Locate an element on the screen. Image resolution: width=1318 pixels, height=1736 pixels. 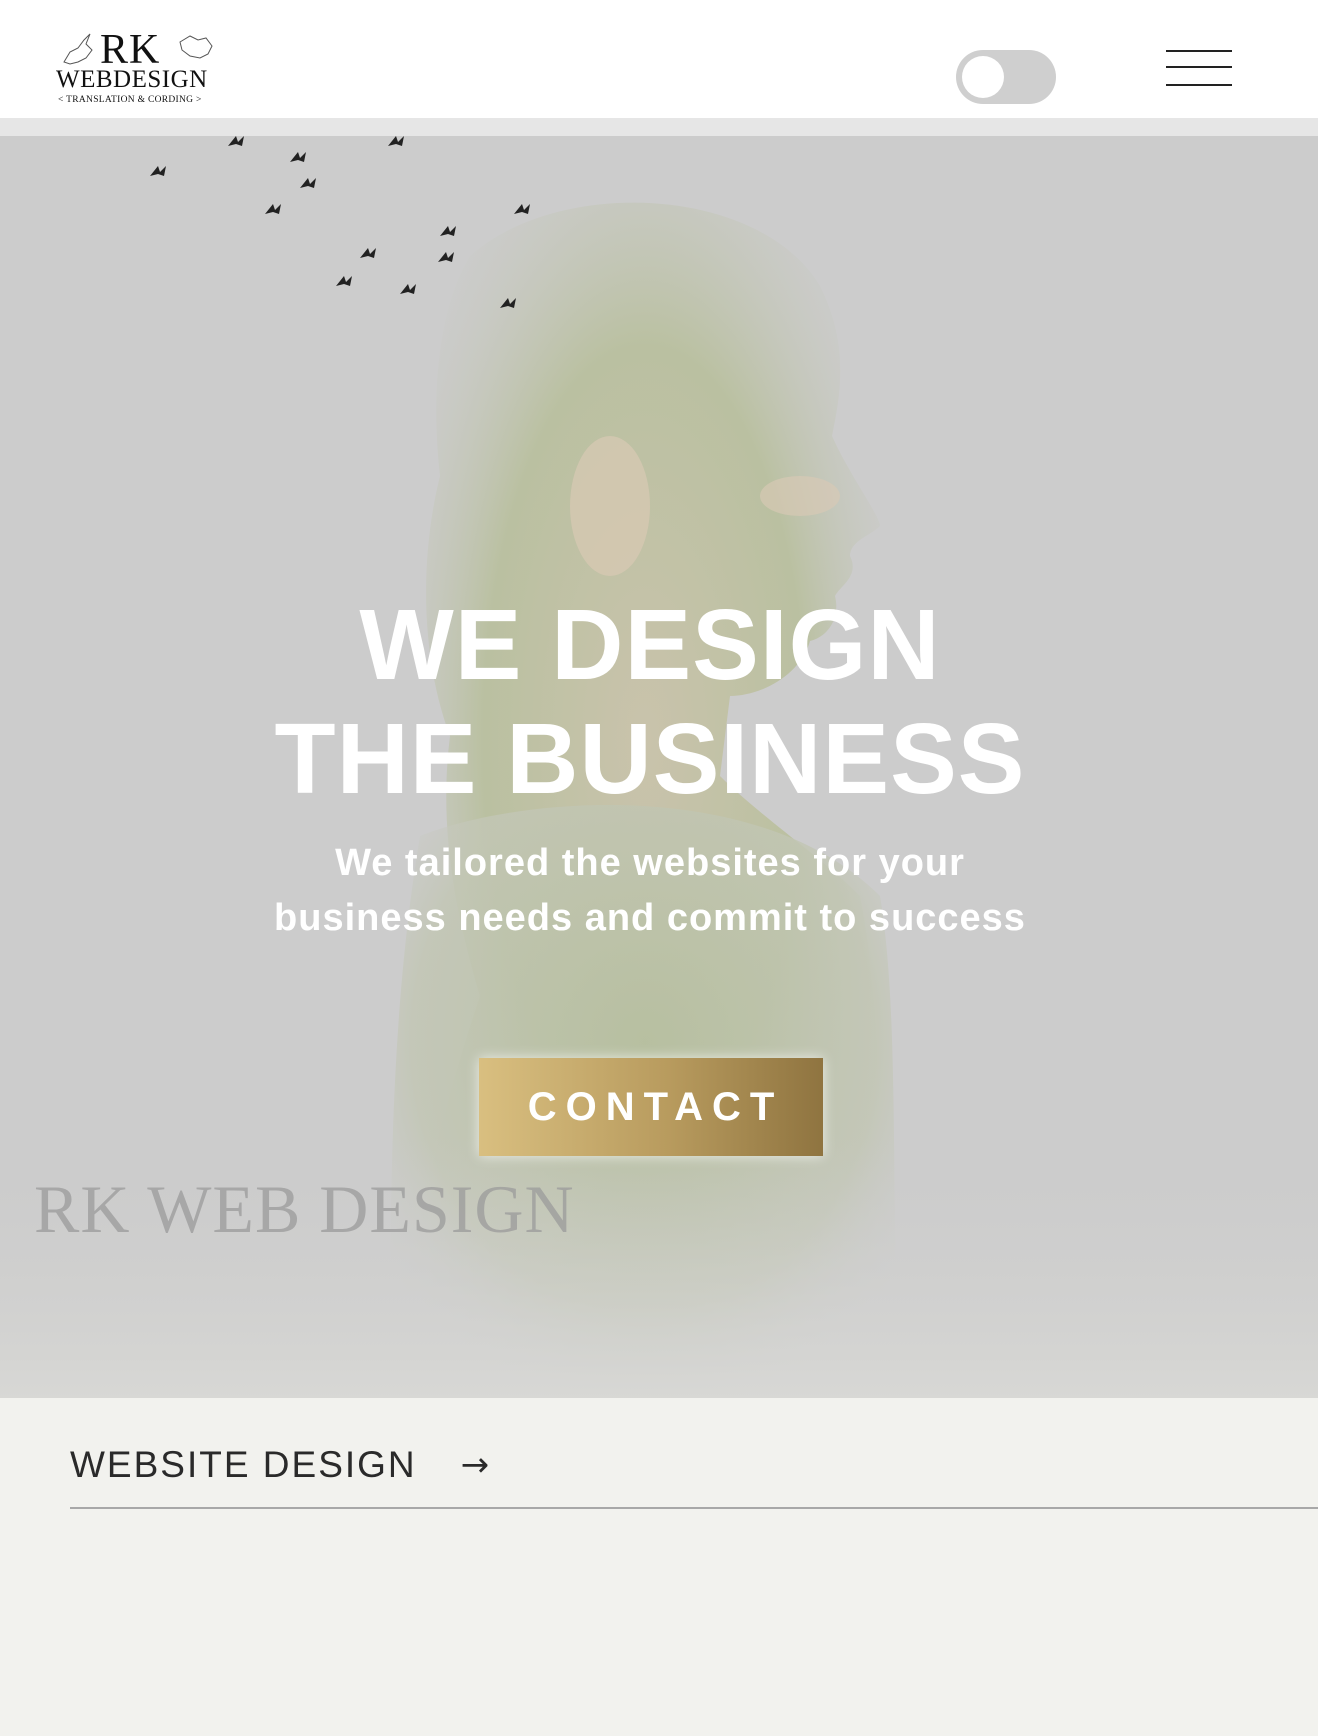
hamburger-menu-icon is located at coordinates (1199, 69).